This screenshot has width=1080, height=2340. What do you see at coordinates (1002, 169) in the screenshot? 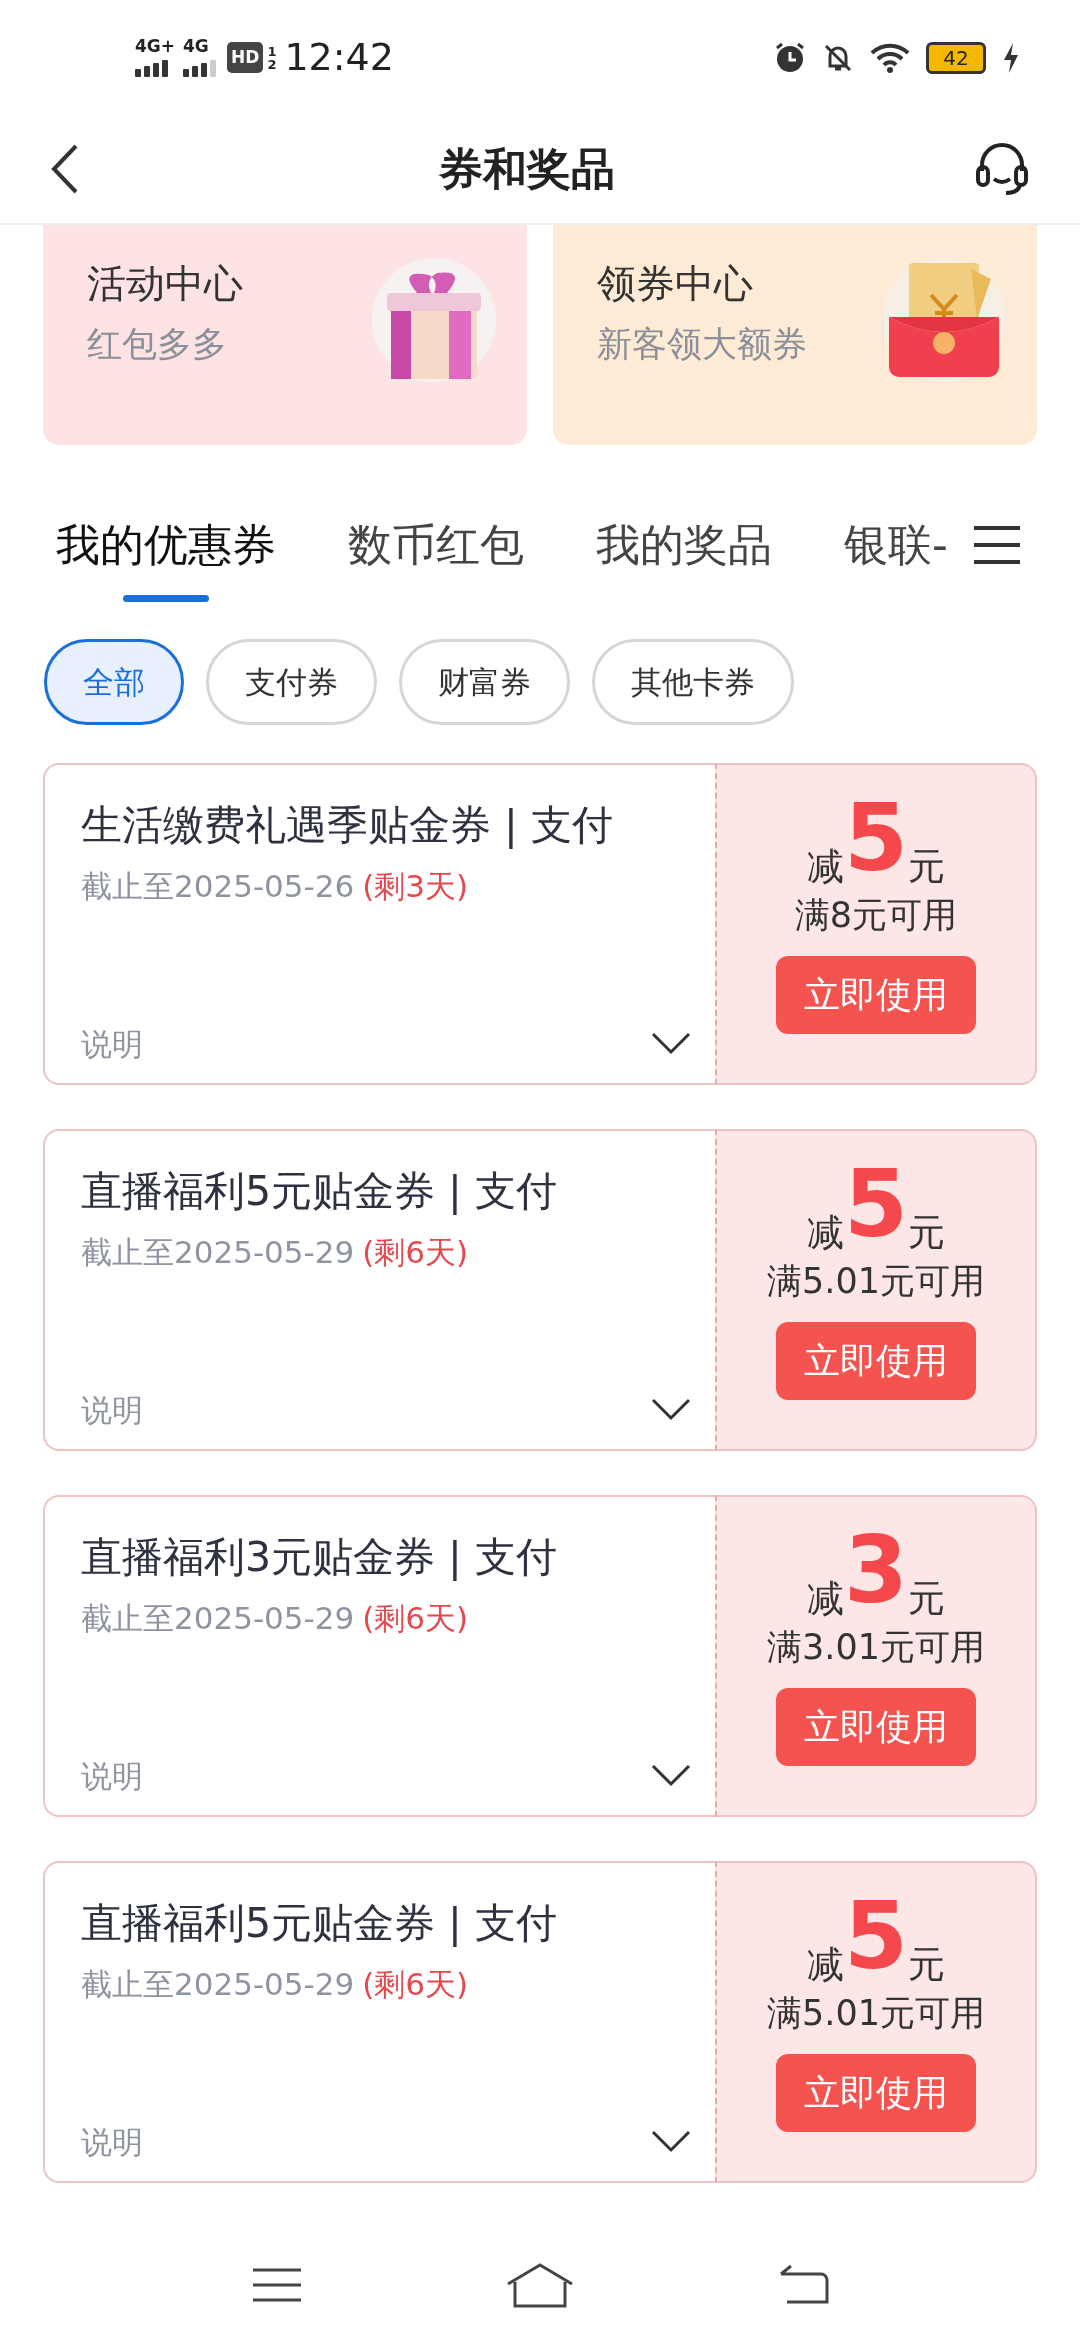
I see `customer-service-icon` at bounding box center [1002, 169].